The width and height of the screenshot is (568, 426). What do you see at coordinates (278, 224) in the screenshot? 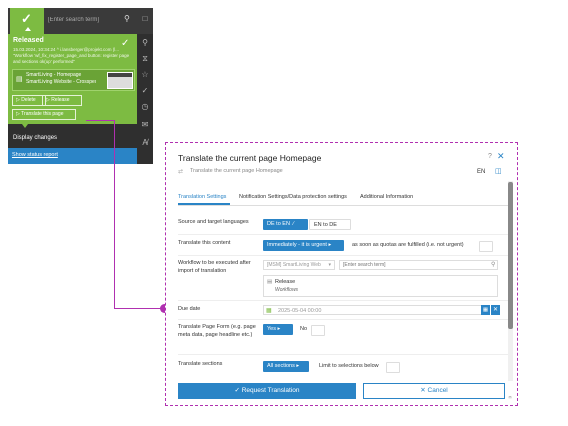
I see `de-to-en-label: DE to EN` at bounding box center [278, 224].